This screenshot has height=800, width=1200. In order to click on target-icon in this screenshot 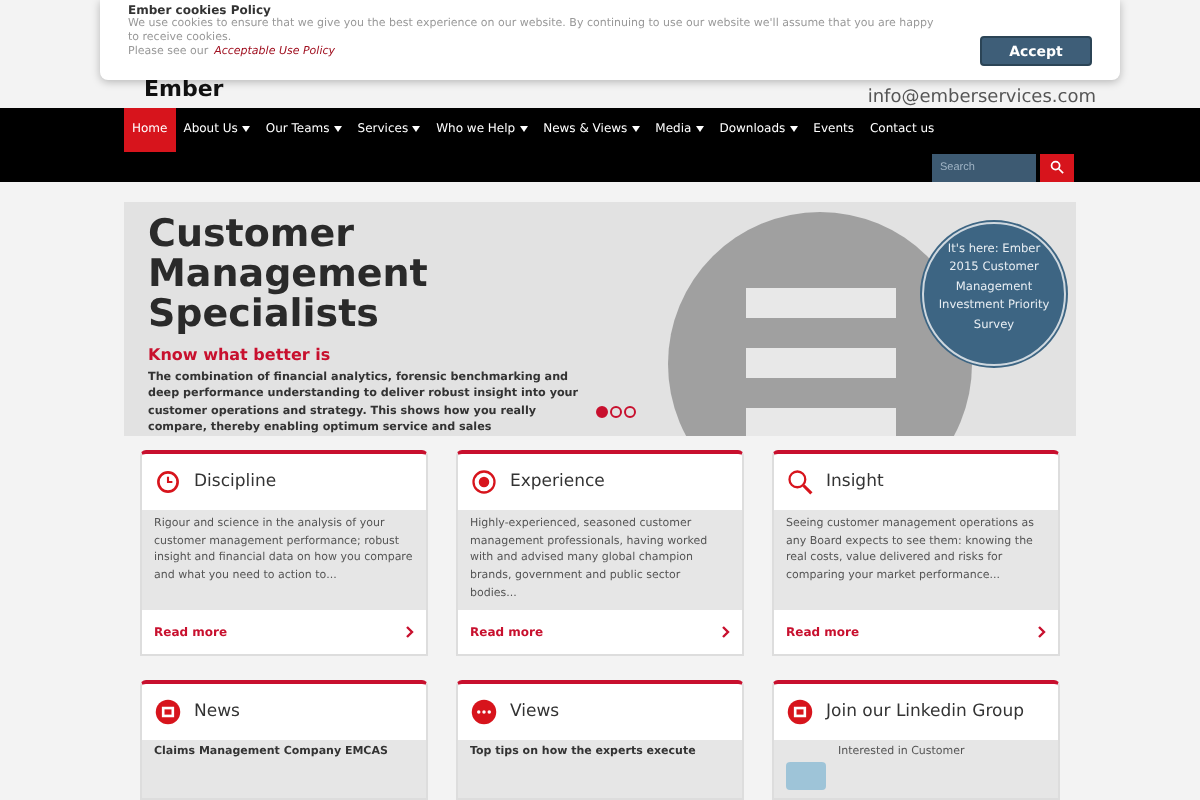, I will do `click(484, 482)`.